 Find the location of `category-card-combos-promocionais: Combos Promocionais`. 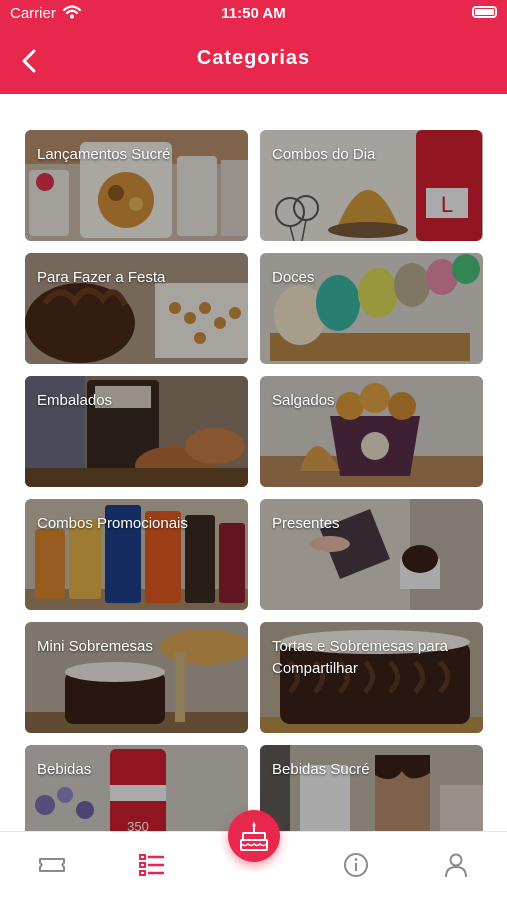

category-card-combos-promocionais: Combos Promocionais is located at coordinates (136, 554).